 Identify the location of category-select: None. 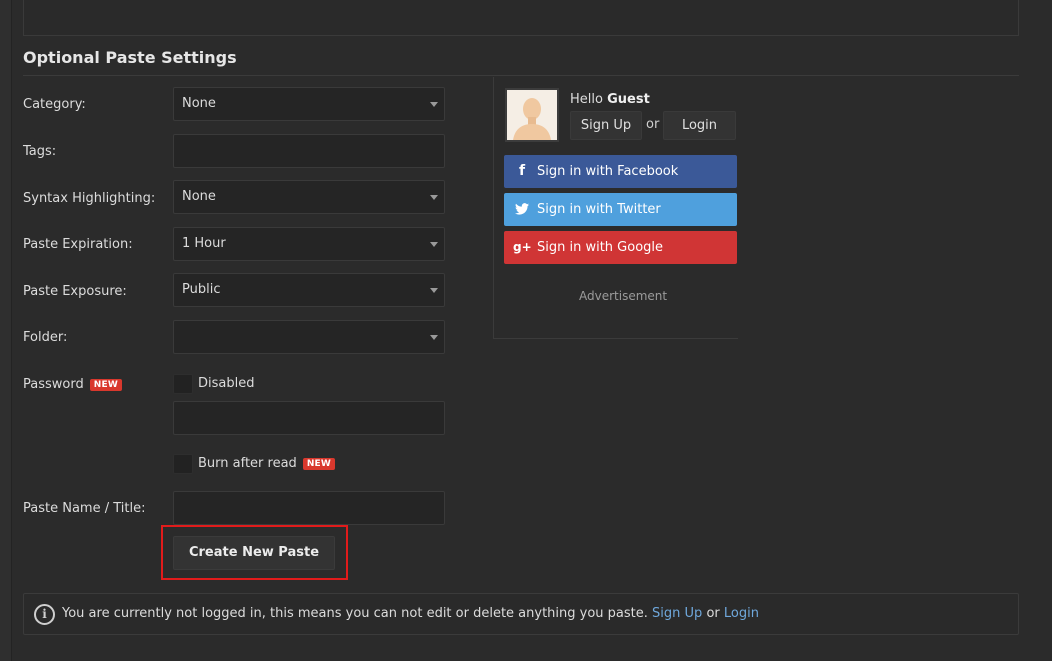
(309, 104).